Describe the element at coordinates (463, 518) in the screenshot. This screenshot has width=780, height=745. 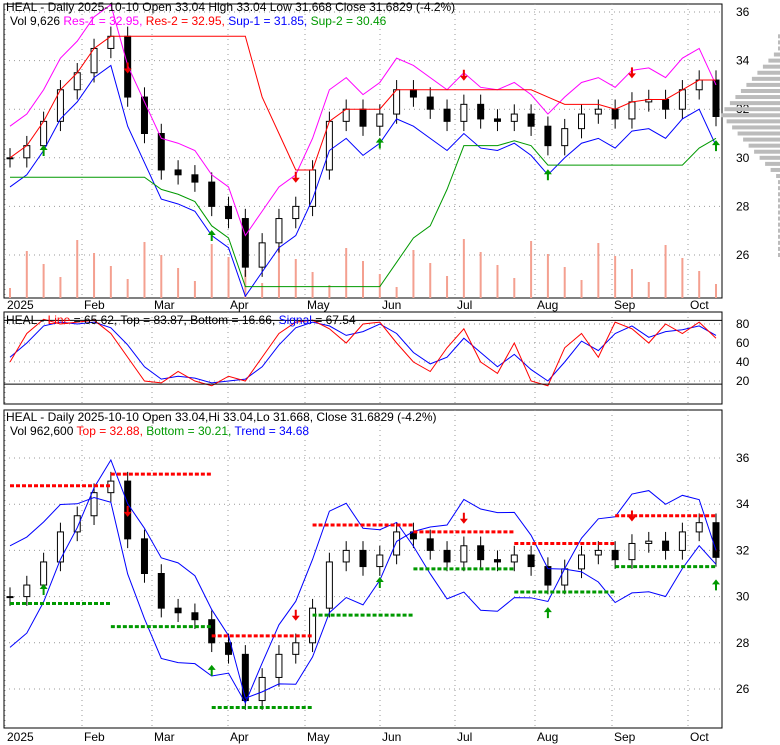
I see `sell-arrow-icon` at that location.